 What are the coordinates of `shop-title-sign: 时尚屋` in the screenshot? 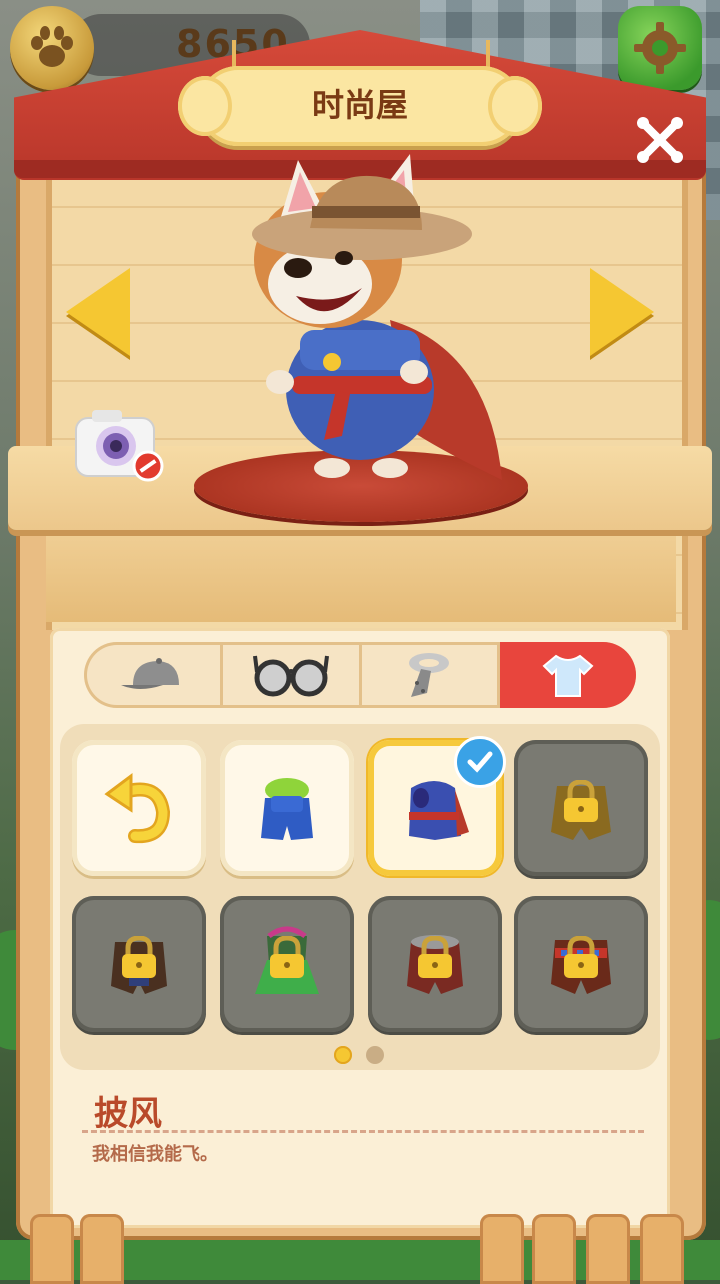 It's located at (360, 106).